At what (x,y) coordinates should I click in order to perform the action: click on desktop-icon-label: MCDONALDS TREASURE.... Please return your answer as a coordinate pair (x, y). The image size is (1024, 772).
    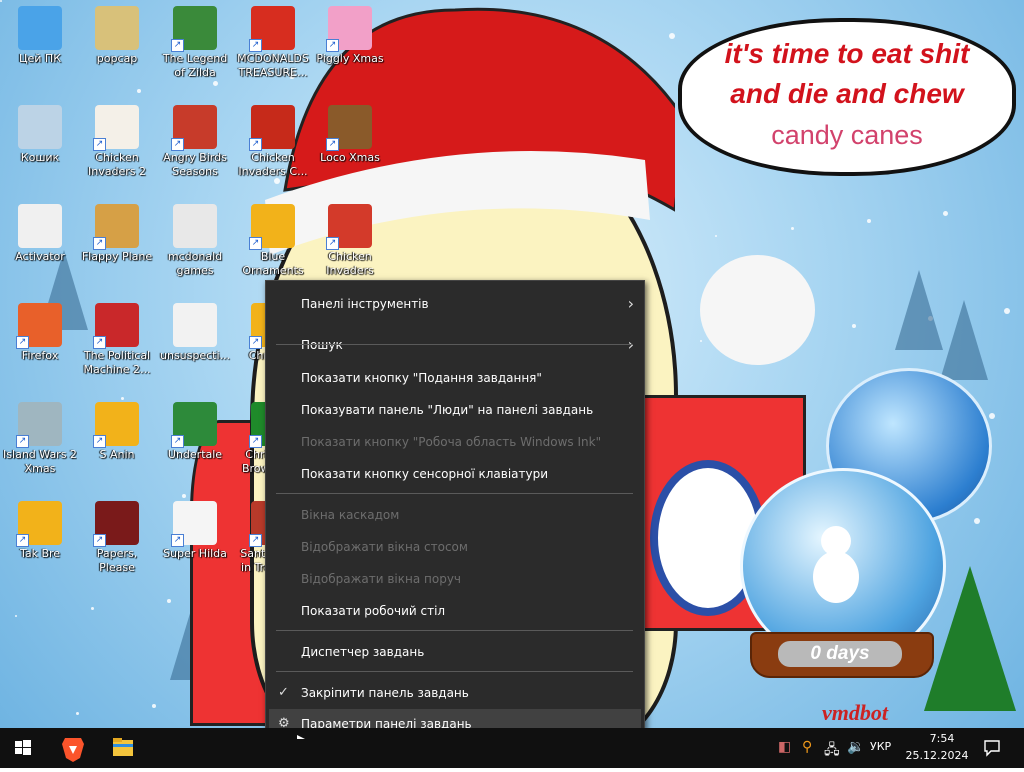
    Looking at the image, I should click on (273, 65).